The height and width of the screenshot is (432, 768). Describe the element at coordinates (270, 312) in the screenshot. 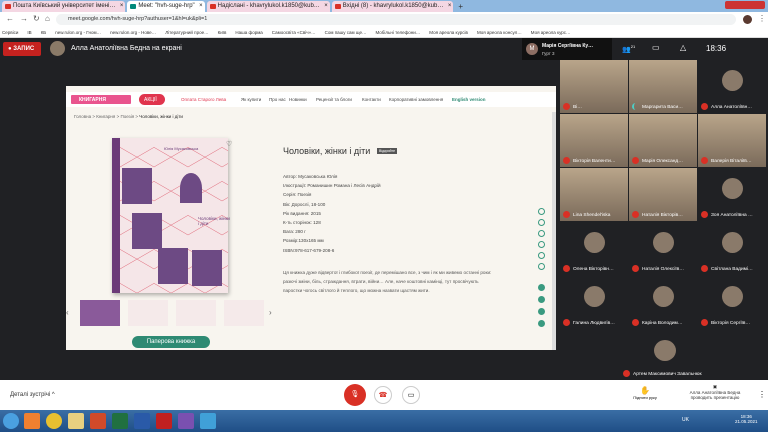

I see `next-arrow-icon: ›` at that location.